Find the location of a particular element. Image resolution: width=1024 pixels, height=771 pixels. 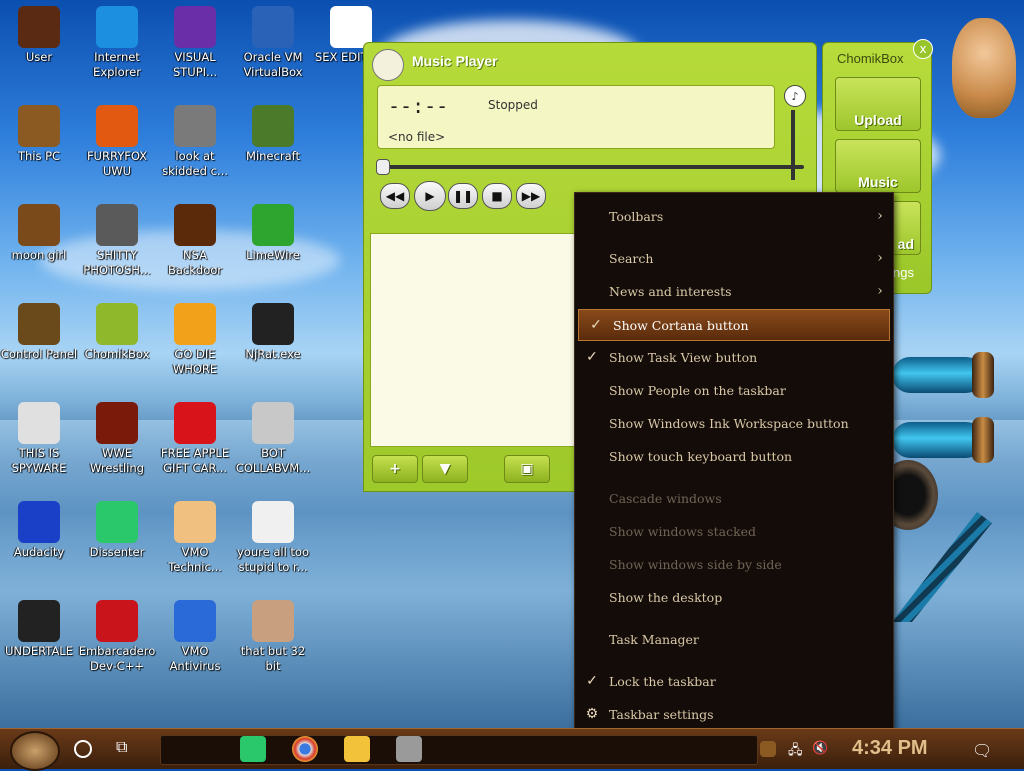

desktop-icon: Control Panel is located at coordinates (39, 332).